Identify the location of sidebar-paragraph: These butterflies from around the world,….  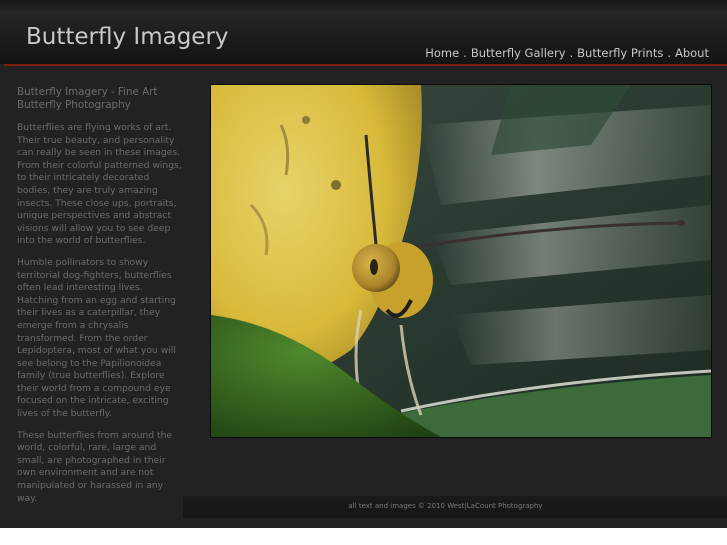
(95, 466).